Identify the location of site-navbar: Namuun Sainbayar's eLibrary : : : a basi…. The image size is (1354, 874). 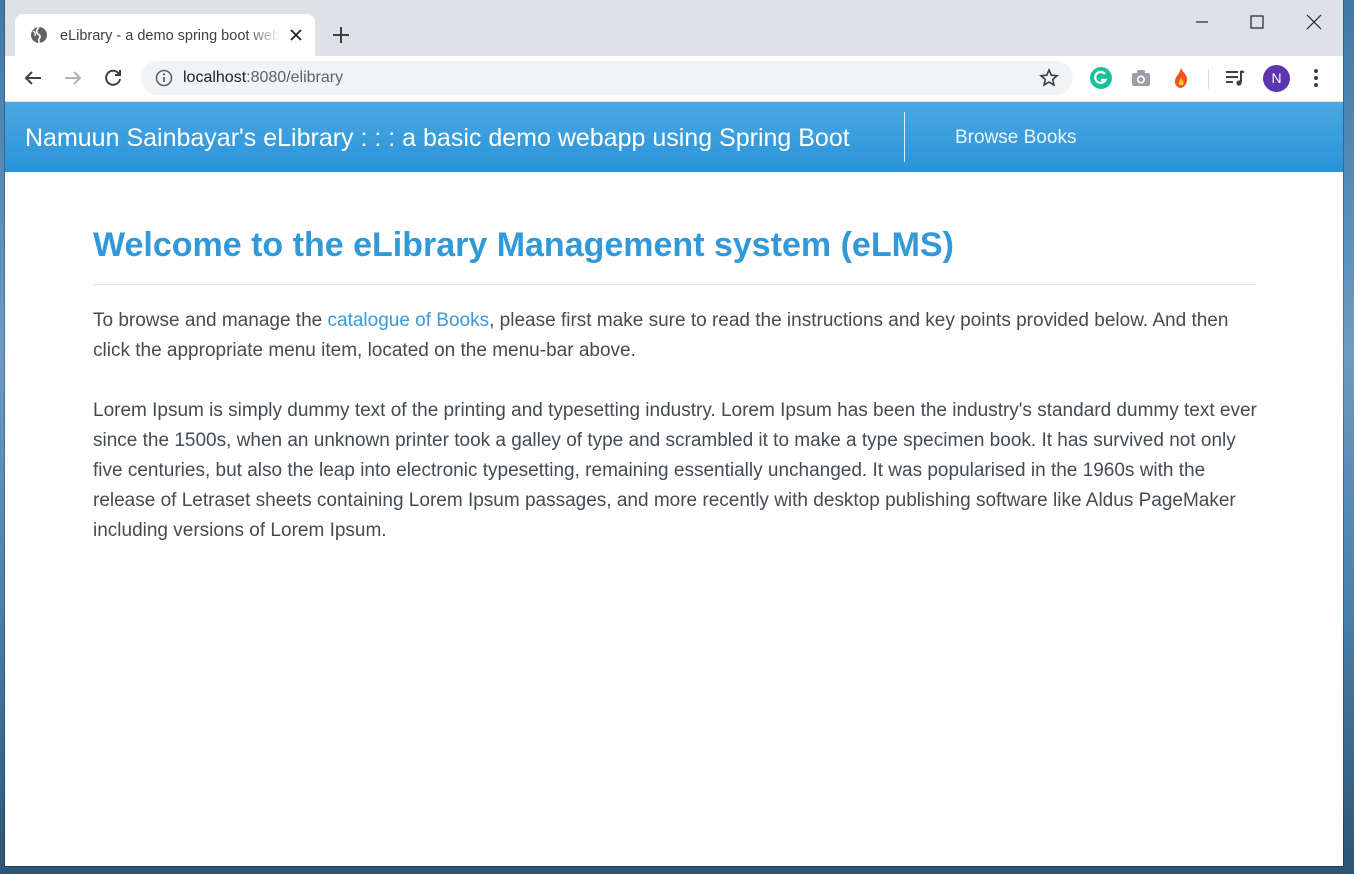
(674, 137).